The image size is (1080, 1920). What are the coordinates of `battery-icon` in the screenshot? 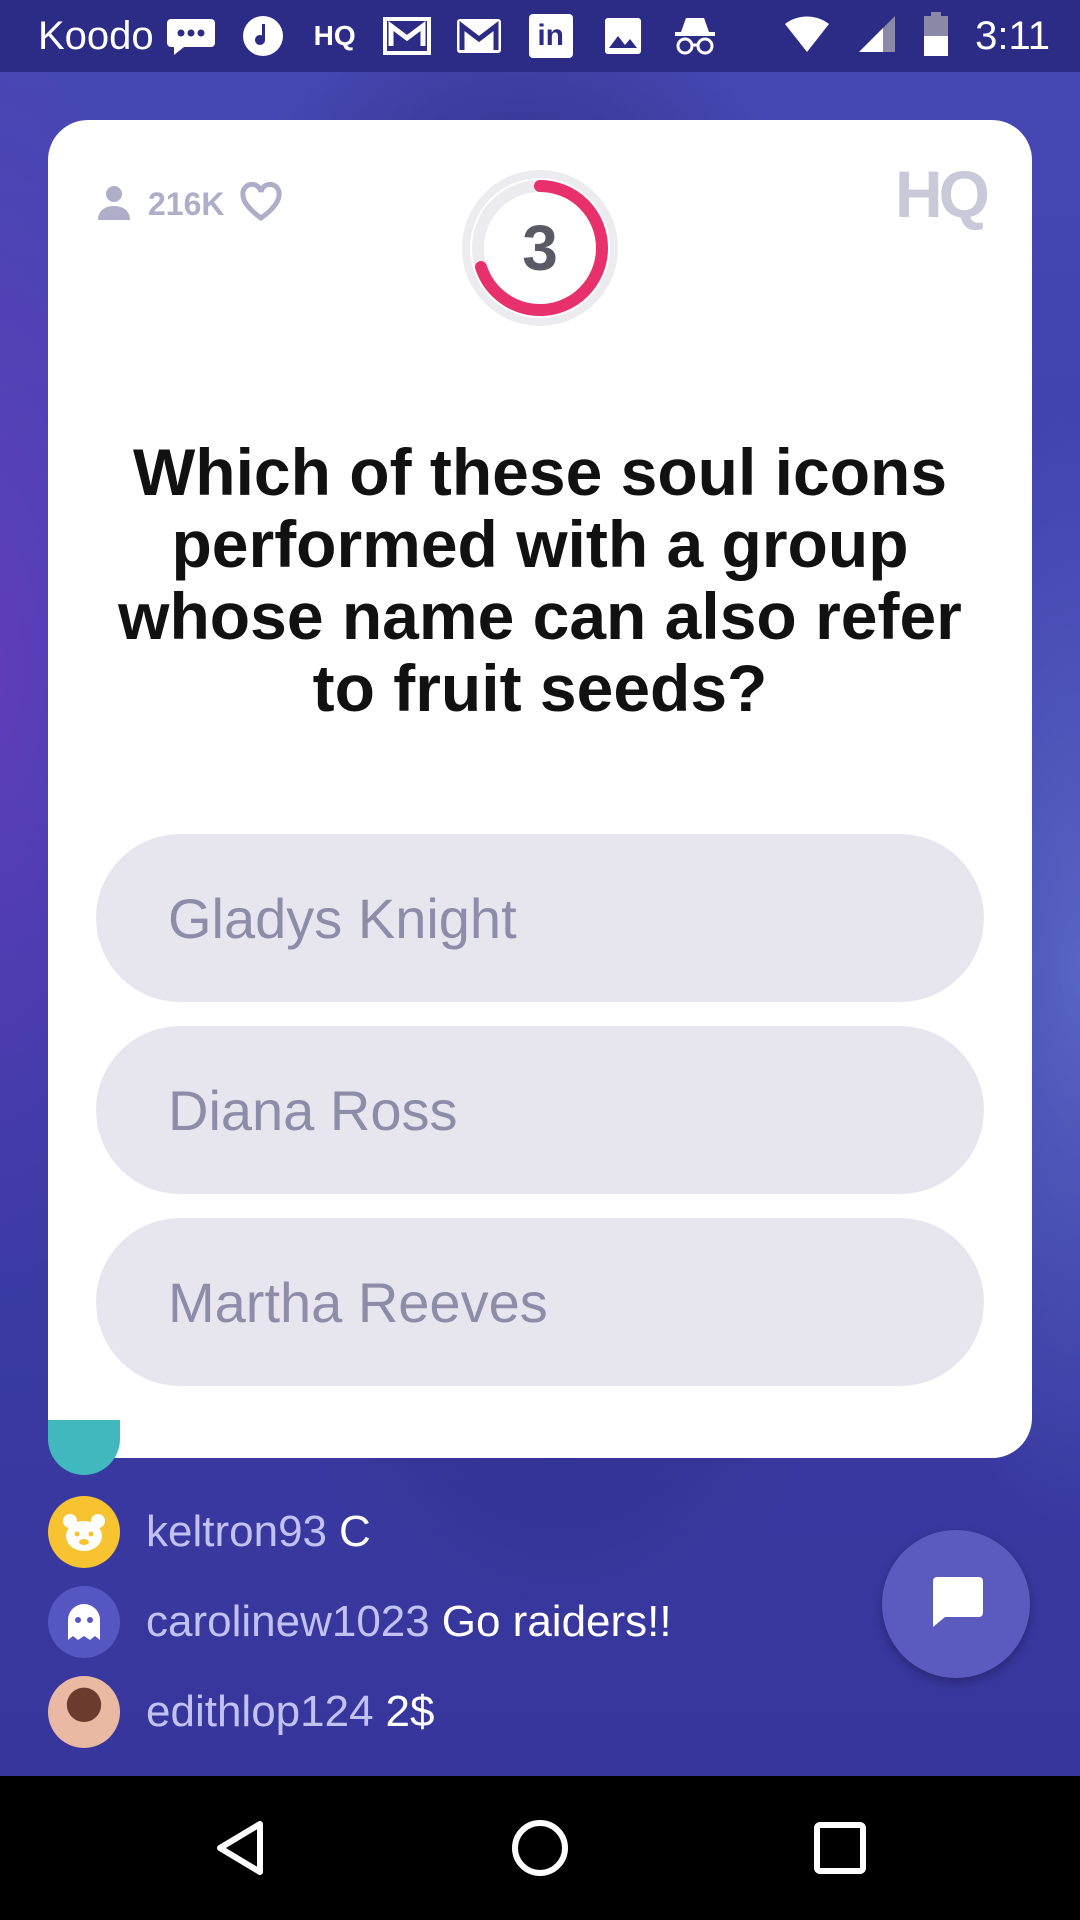 It's located at (936, 36).